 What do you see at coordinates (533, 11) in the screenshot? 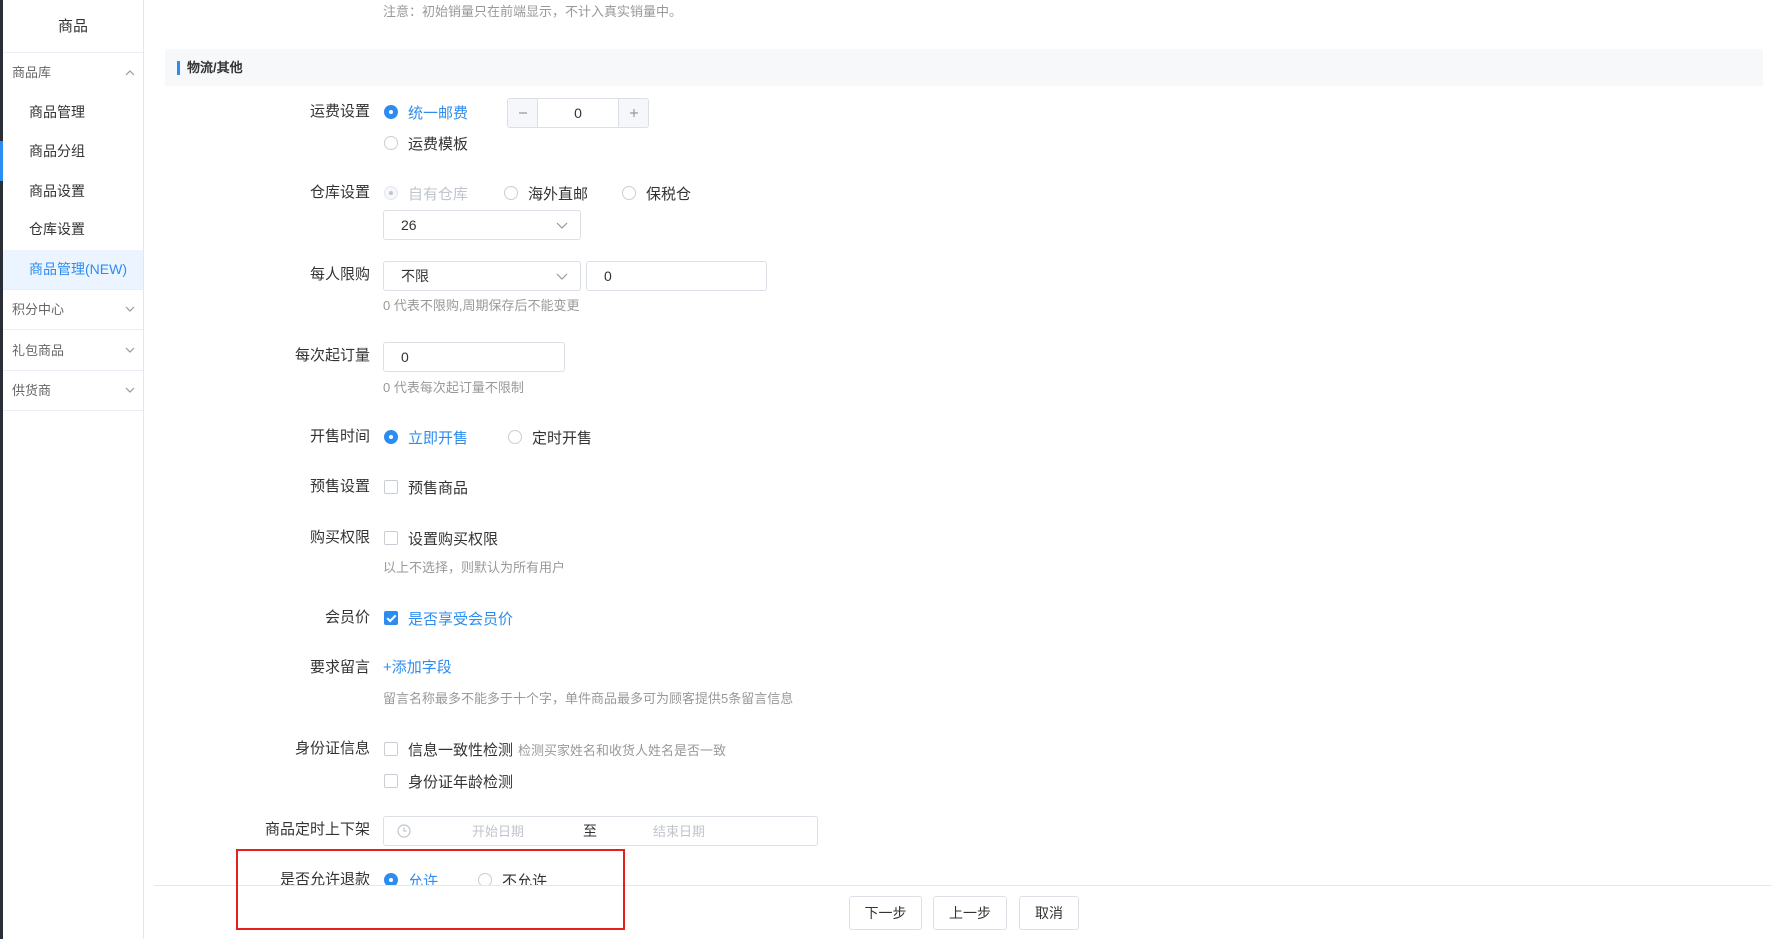
I see `initial-sales-note: 注意：初始销量只在前端显示，不计入真实销量中。` at bounding box center [533, 11].